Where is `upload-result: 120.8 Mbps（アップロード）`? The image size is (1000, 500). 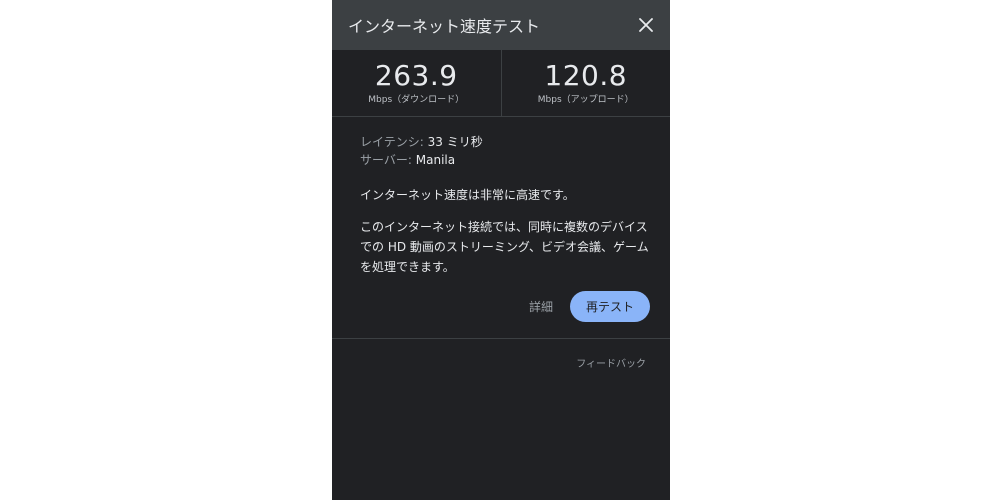
upload-result: 120.8 Mbps（アップロード） is located at coordinates (586, 83).